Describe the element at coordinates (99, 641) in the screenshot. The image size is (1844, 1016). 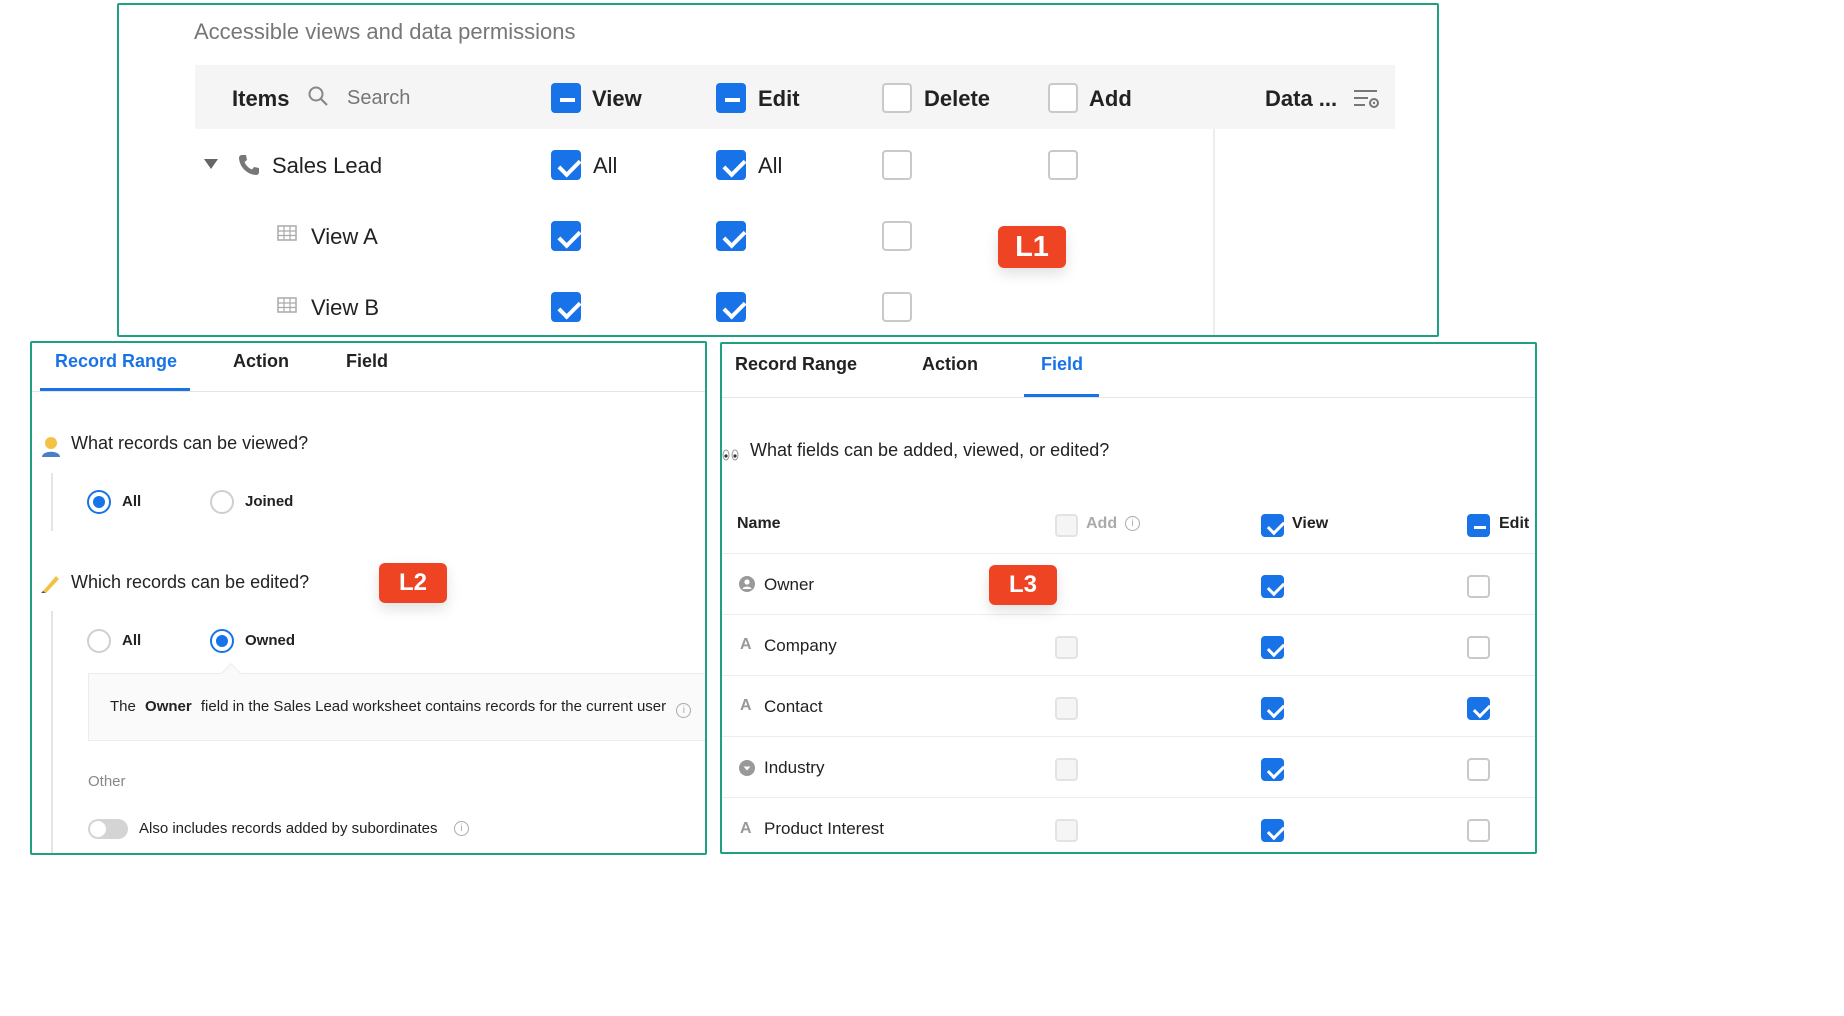
I see `edit-all-radio` at that location.